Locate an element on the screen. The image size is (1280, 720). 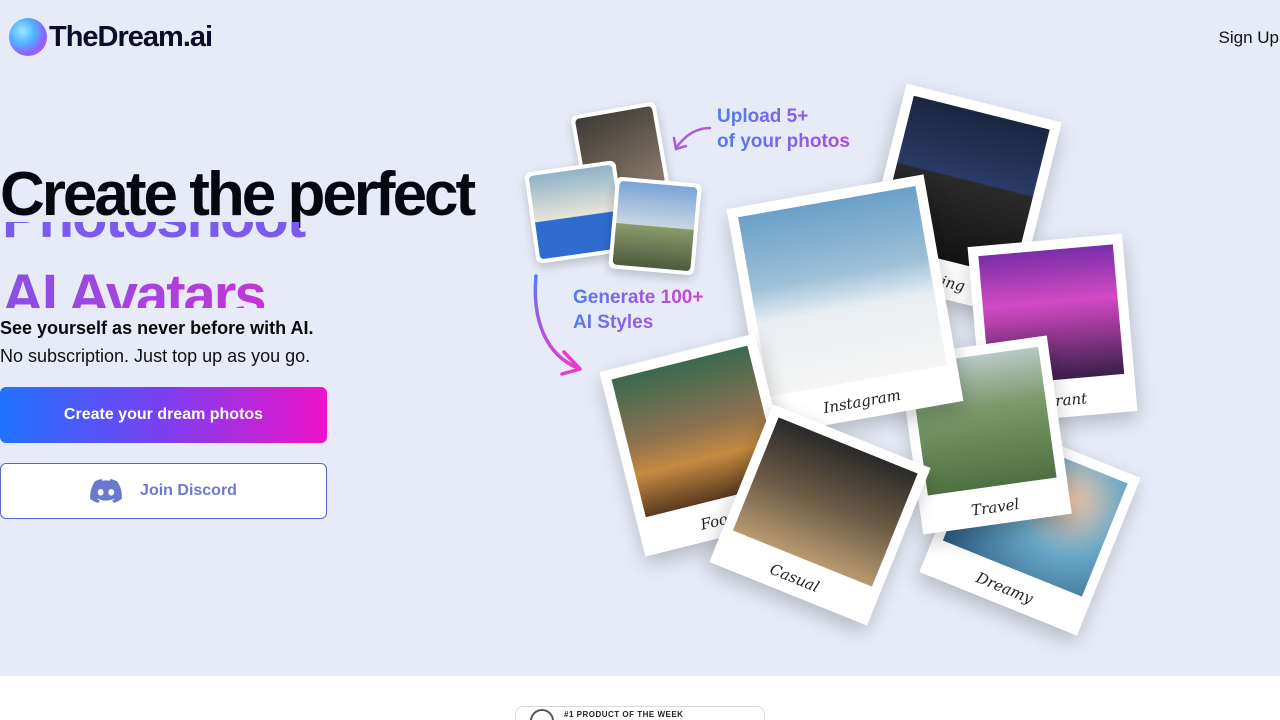
hero-tagline: No subscription. Just top up as you go. is located at coordinates (155, 356).